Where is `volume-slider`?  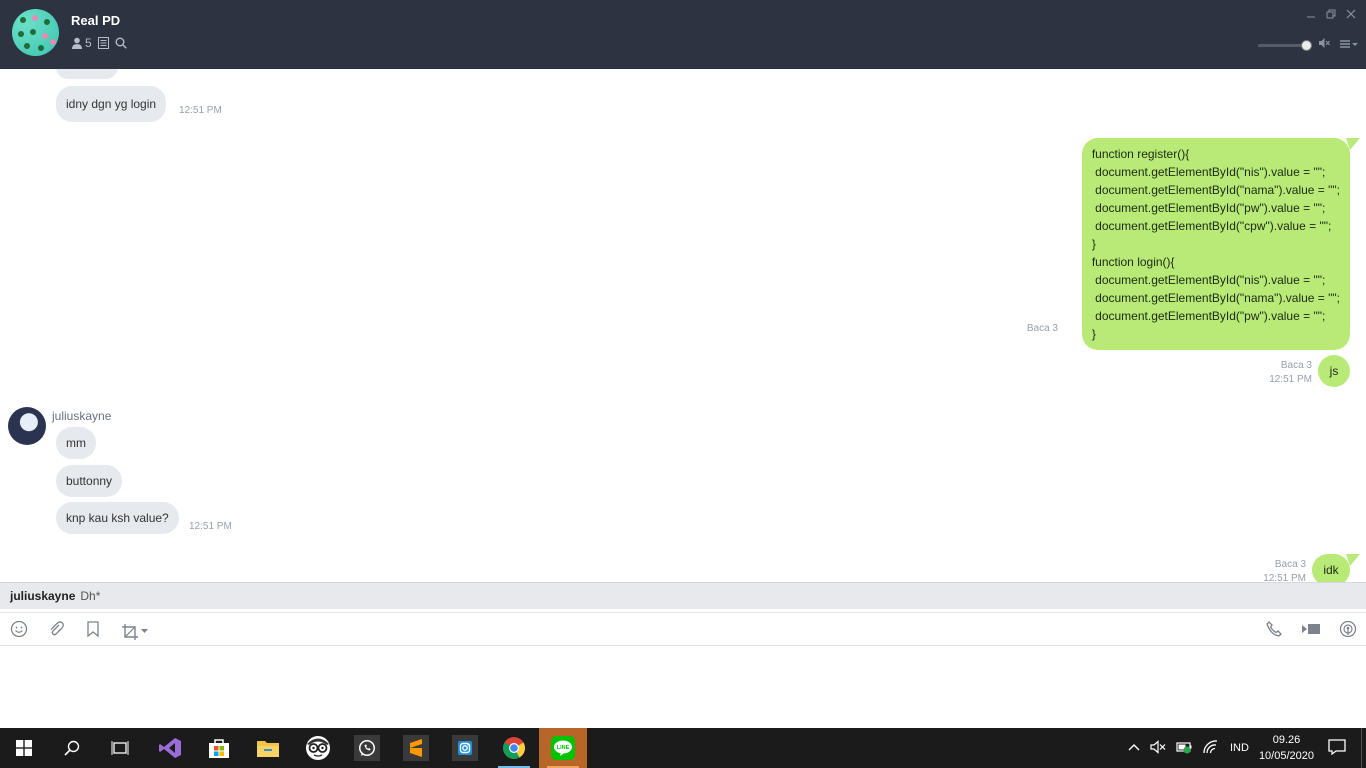 volume-slider is located at coordinates (1285, 45).